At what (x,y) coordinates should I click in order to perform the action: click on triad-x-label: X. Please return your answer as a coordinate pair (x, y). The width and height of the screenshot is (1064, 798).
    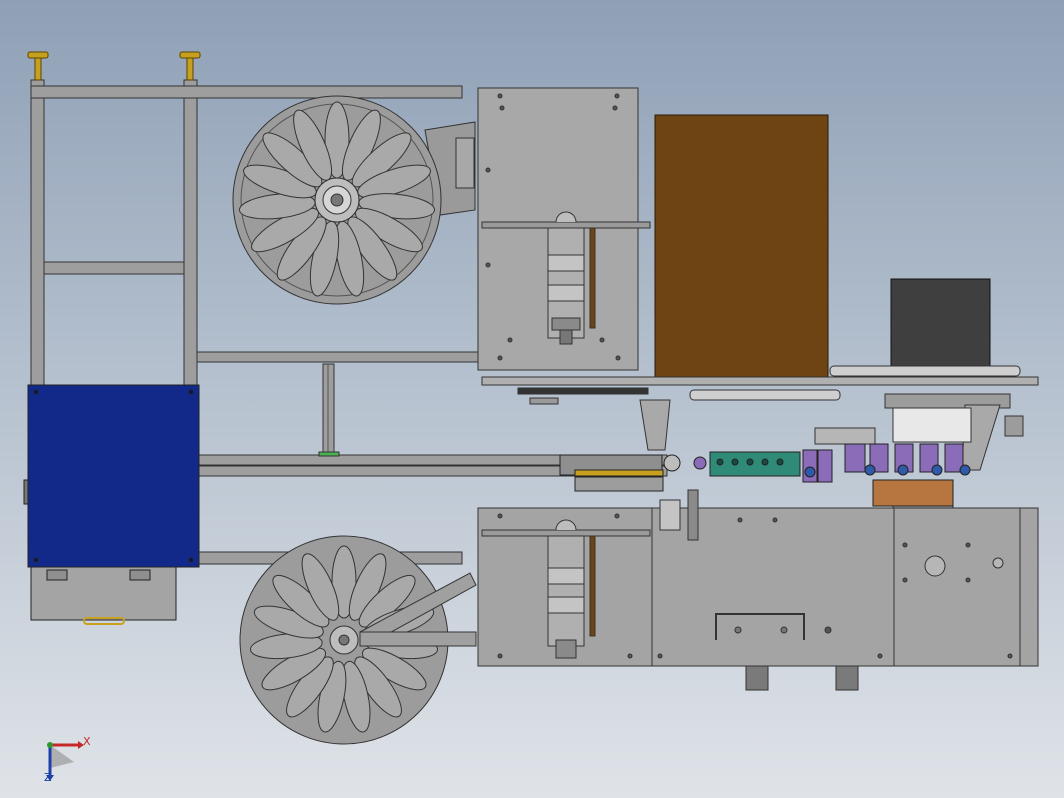
    Looking at the image, I should click on (87, 741).